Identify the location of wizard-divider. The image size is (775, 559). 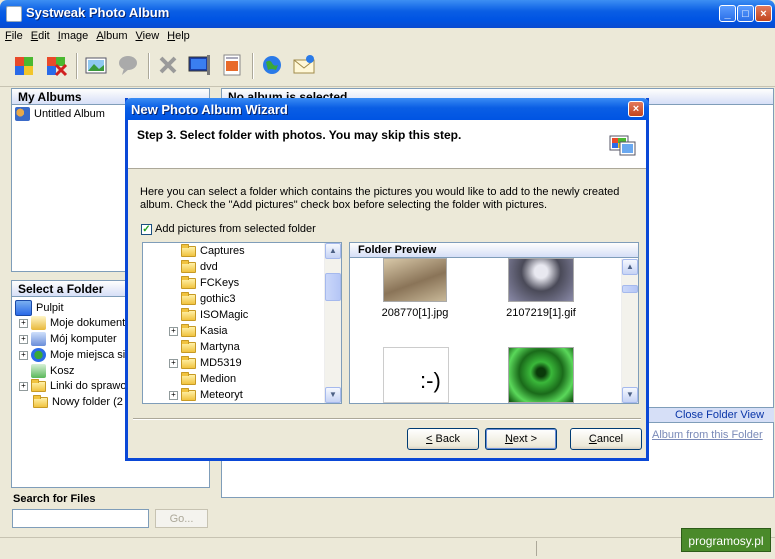
(387, 419).